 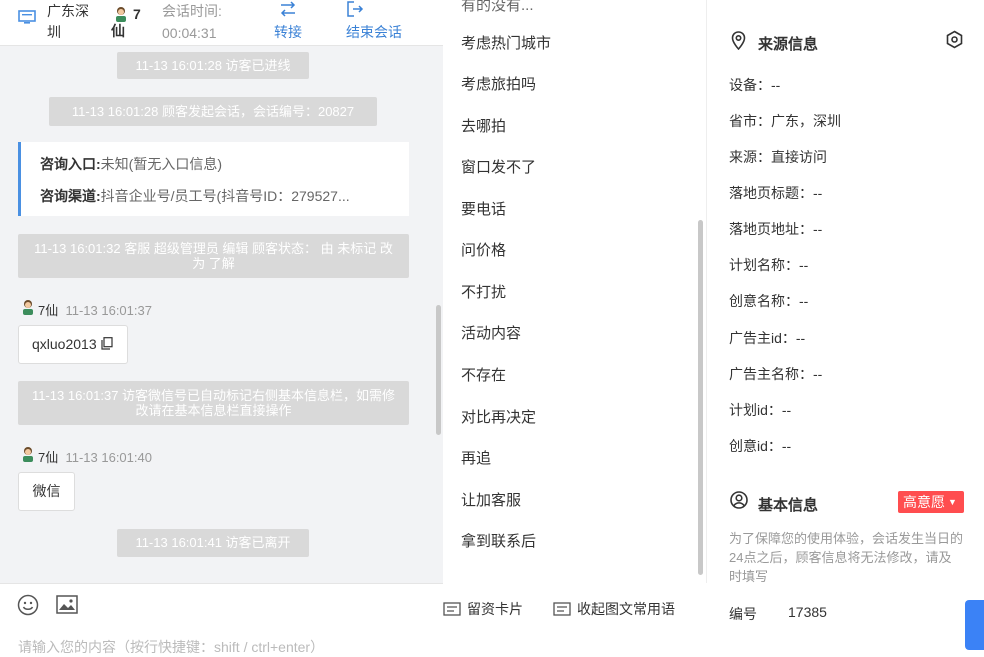 I want to click on phrase-item: 拿到联系后, so click(x=498, y=540).